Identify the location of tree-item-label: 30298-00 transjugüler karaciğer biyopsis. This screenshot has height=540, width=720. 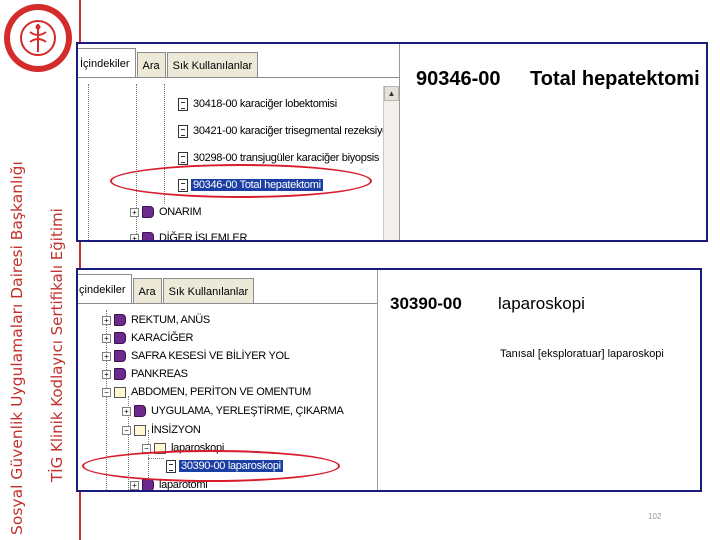
(286, 158).